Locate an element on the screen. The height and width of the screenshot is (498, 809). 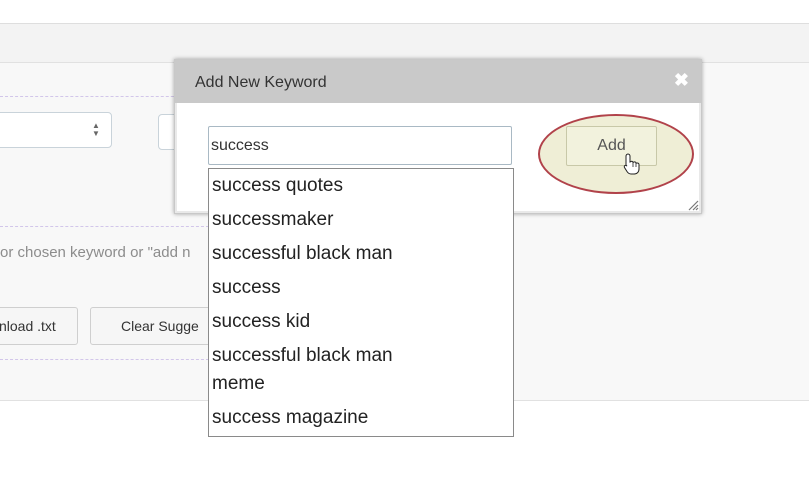
select-arrows-icon: ▲ ▼ is located at coordinates (96, 129).